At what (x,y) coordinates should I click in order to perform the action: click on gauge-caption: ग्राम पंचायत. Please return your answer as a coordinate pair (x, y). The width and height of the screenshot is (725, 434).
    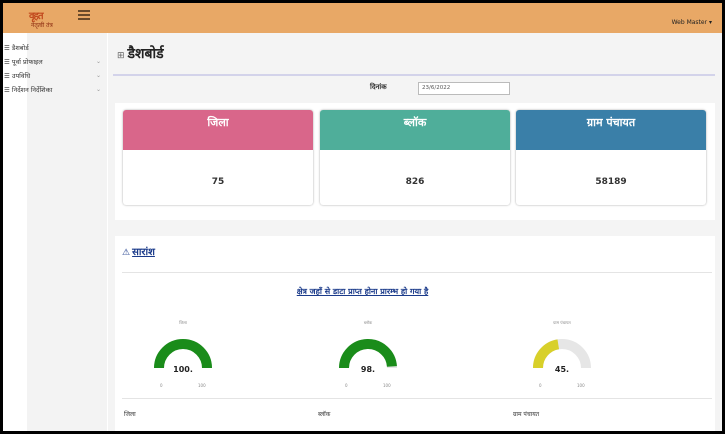
    Looking at the image, I should click on (562, 322).